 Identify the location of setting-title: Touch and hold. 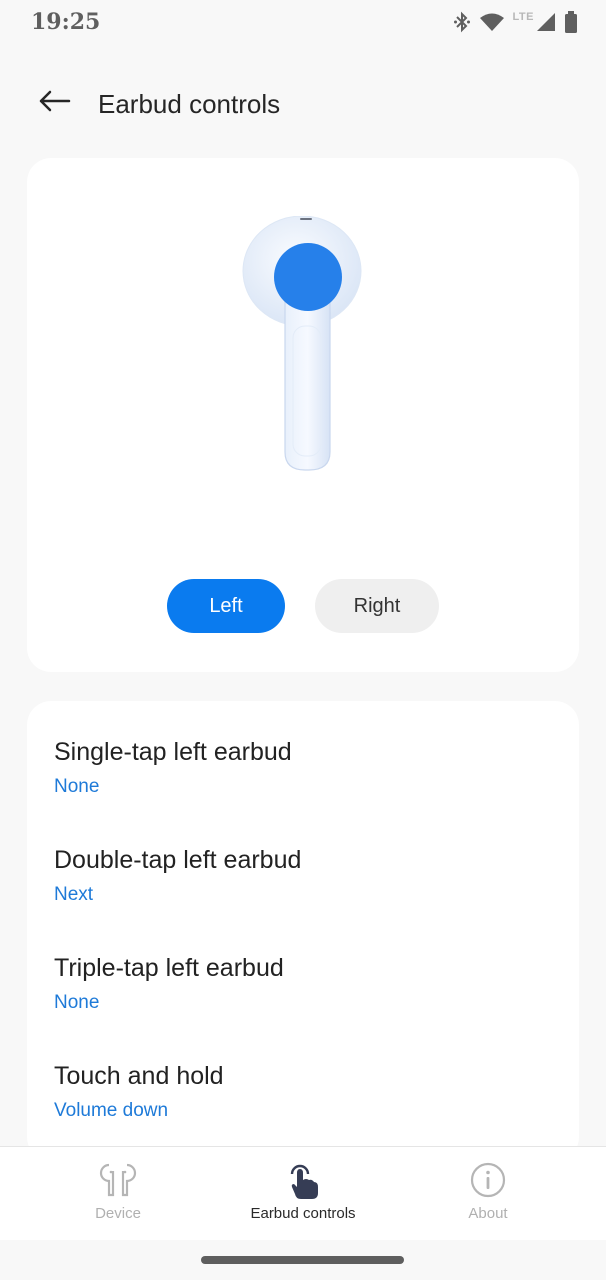
(139, 1076).